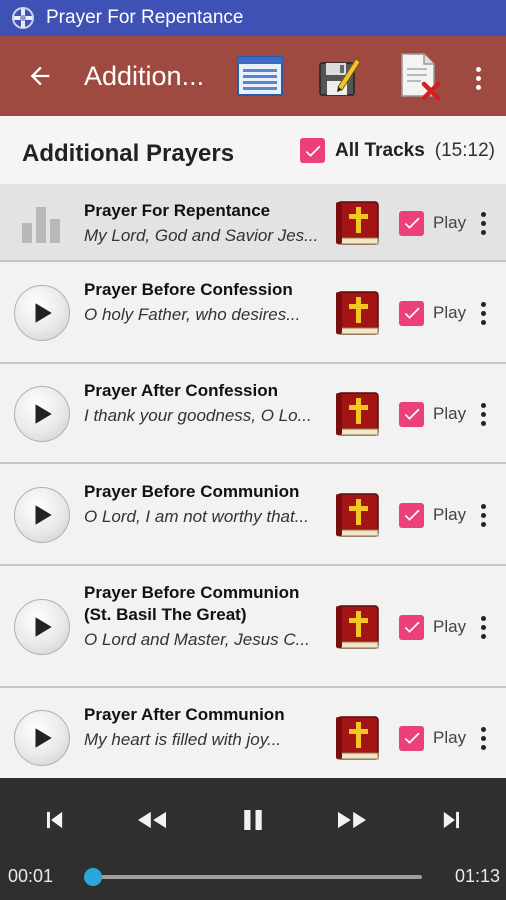 Image resolution: width=506 pixels, height=900 pixels. Describe the element at coordinates (145, 17) in the screenshot. I see `app-title: Prayer For Repentance` at that location.